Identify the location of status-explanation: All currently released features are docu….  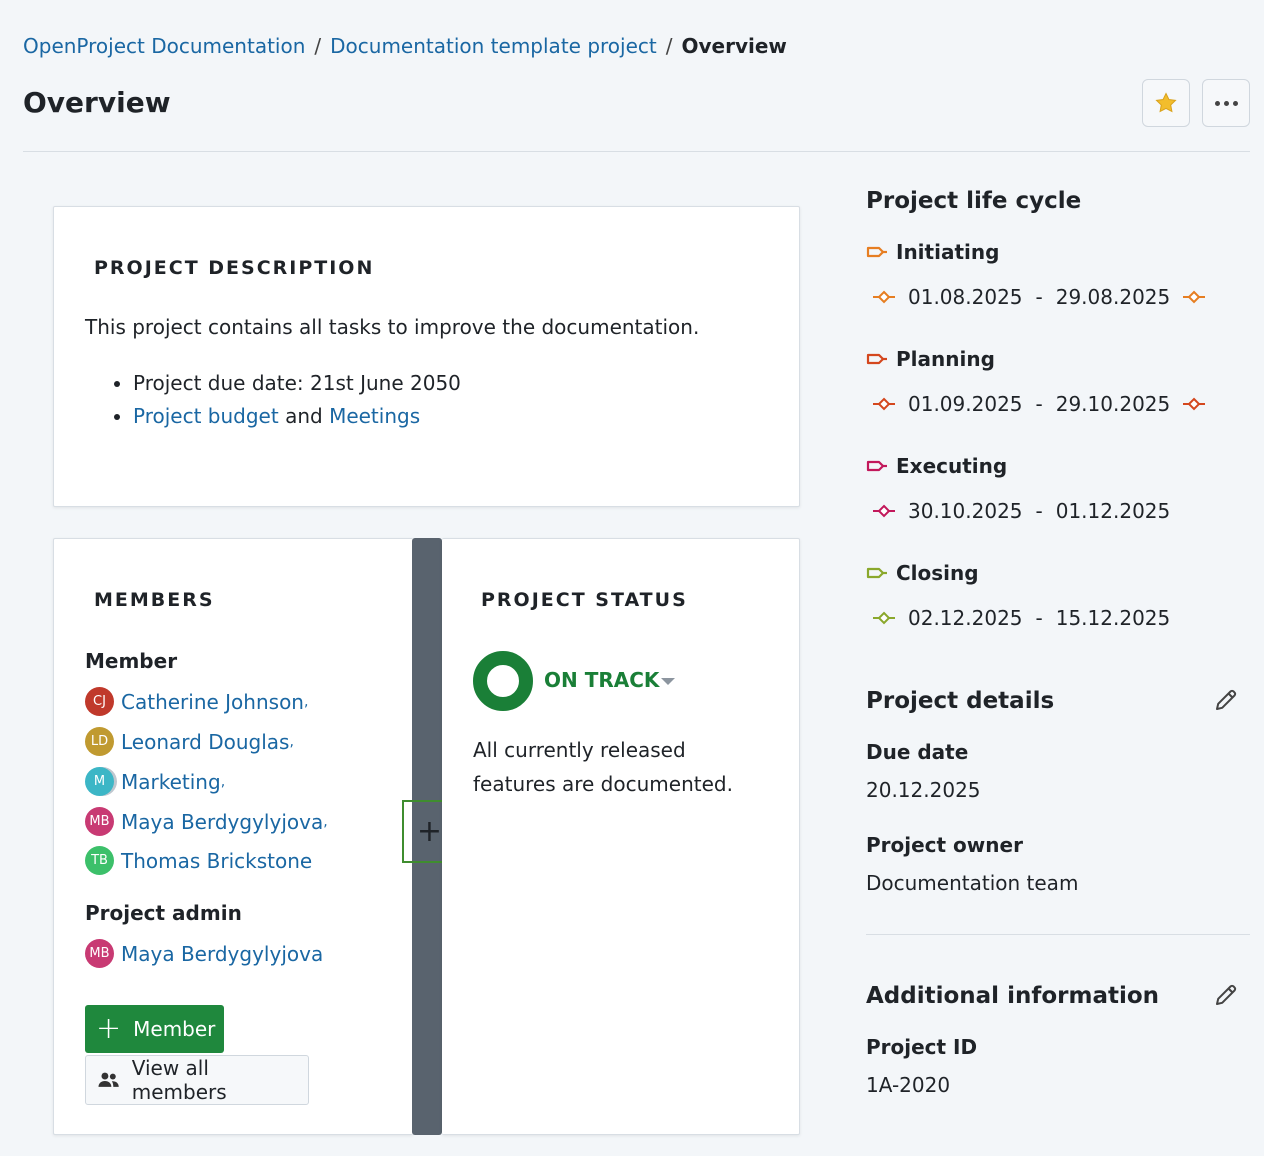
(603, 767).